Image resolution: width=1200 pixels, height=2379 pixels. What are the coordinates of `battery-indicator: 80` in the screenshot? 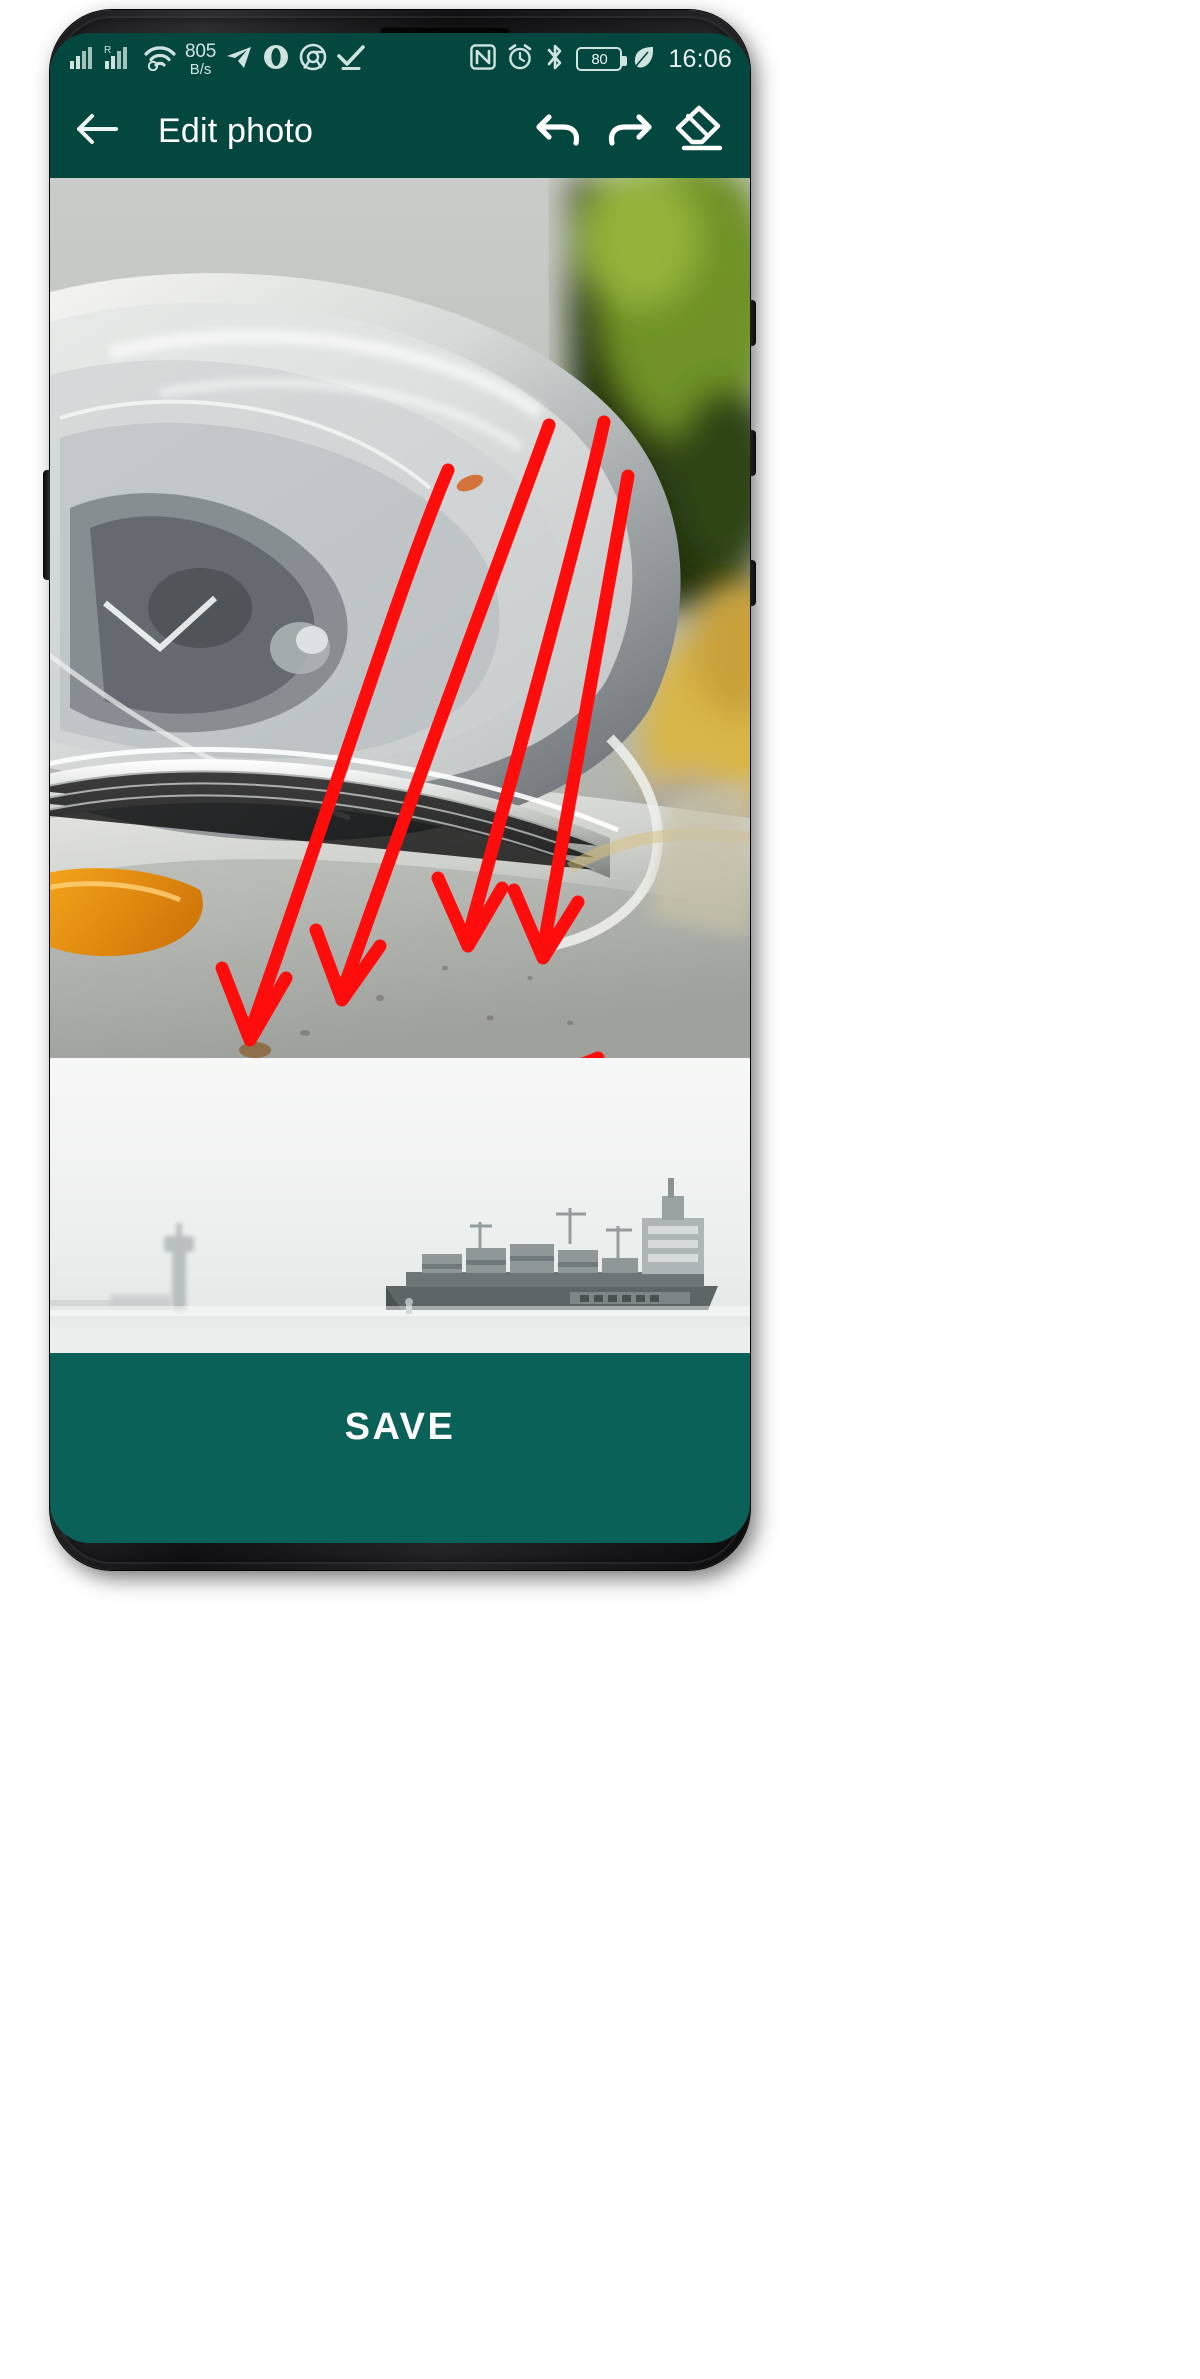 It's located at (602, 59).